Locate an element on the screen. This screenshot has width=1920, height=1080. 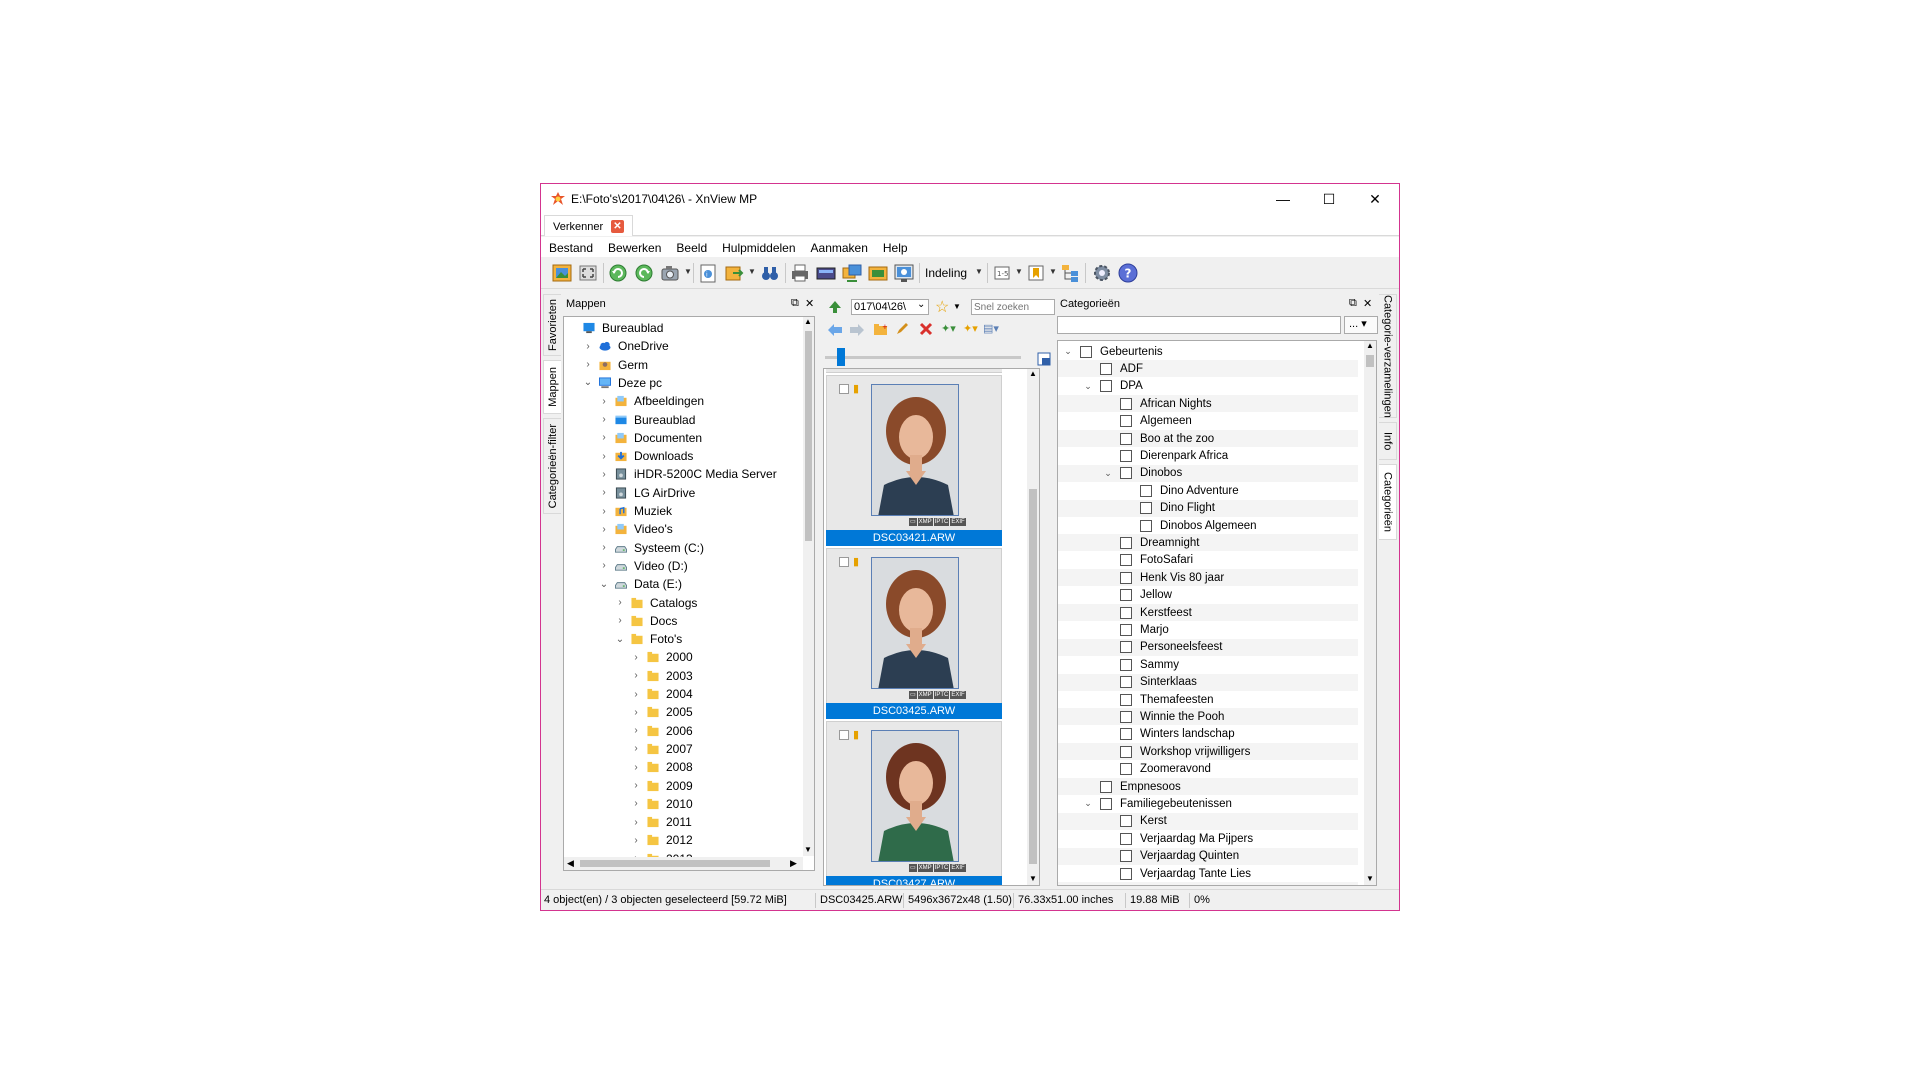
folder-tree-item: › 2003 is located at coordinates (661, 676).